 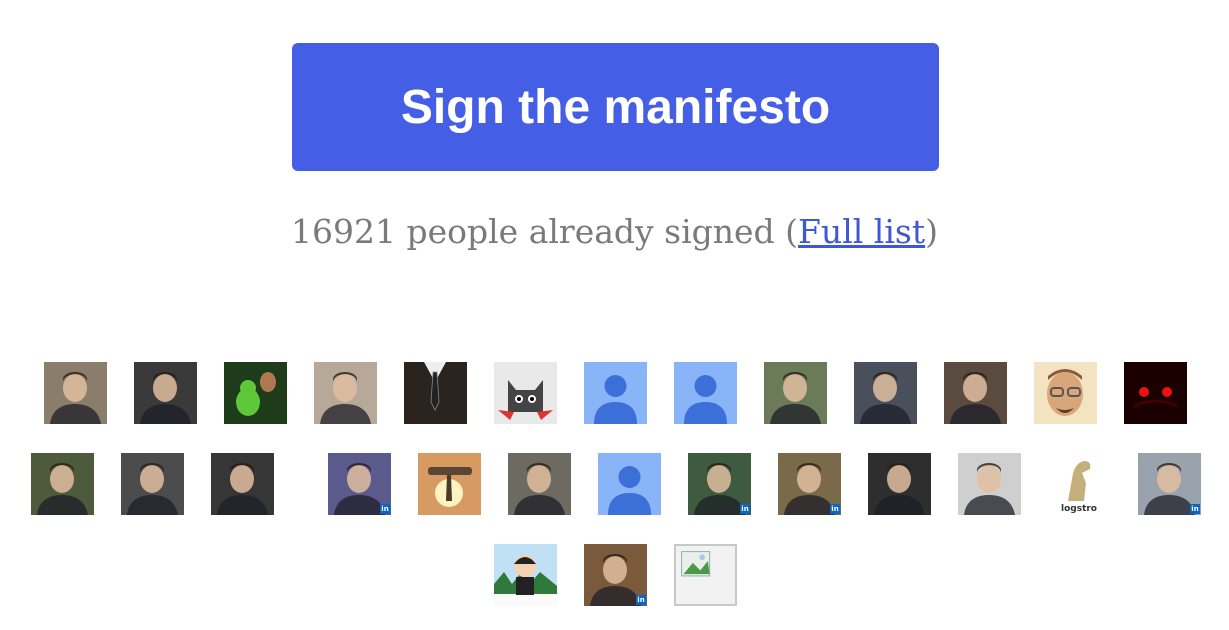 What do you see at coordinates (809, 484) in the screenshot?
I see `avatar-photo-man-suit: in` at bounding box center [809, 484].